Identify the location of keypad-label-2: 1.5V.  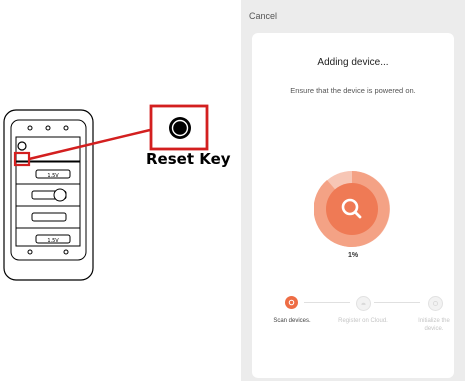
(53, 241).